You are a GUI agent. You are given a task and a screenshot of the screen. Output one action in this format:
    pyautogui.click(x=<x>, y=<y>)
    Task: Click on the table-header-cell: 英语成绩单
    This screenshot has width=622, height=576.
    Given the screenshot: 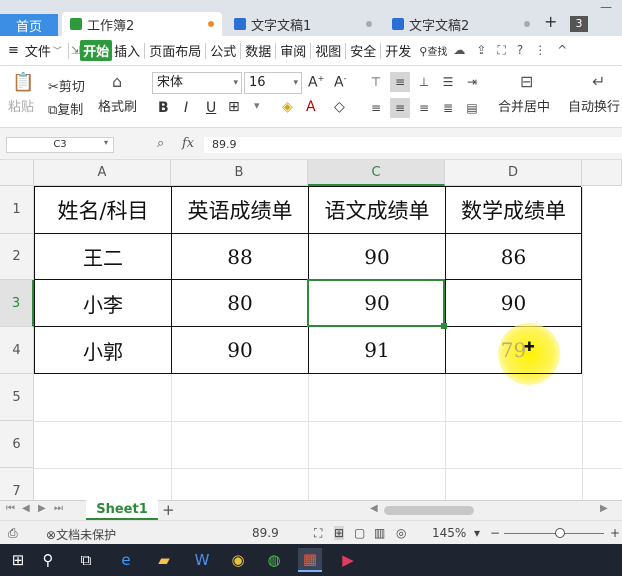 What is the action you would take?
    pyautogui.click(x=240, y=210)
    